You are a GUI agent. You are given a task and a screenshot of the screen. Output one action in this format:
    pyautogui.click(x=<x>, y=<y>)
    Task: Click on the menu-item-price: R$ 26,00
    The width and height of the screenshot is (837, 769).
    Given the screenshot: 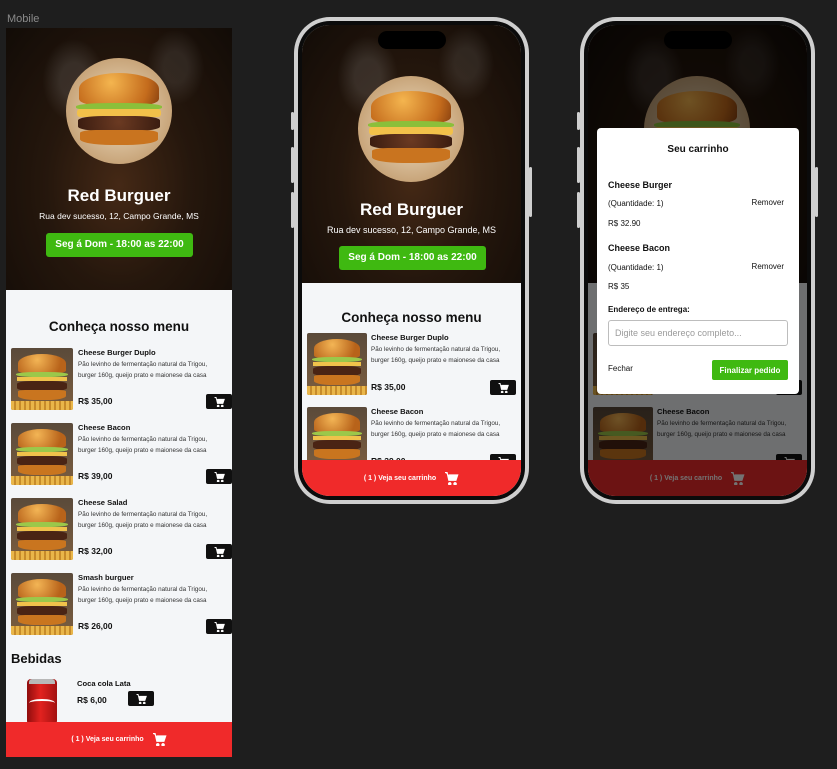 What is the action you would take?
    pyautogui.click(x=95, y=626)
    